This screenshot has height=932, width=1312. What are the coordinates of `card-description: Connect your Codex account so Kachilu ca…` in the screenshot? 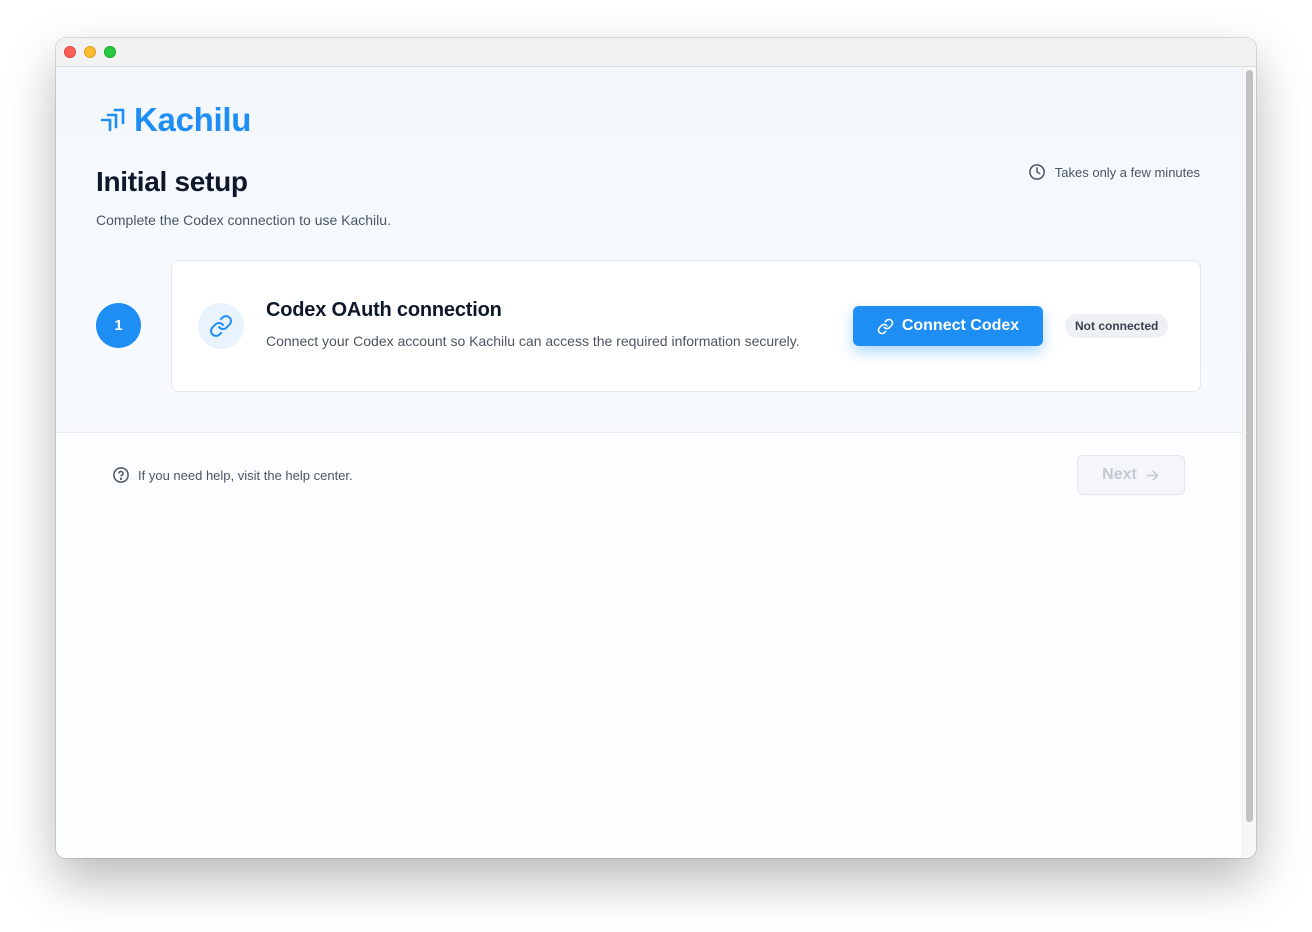 It's located at (533, 341).